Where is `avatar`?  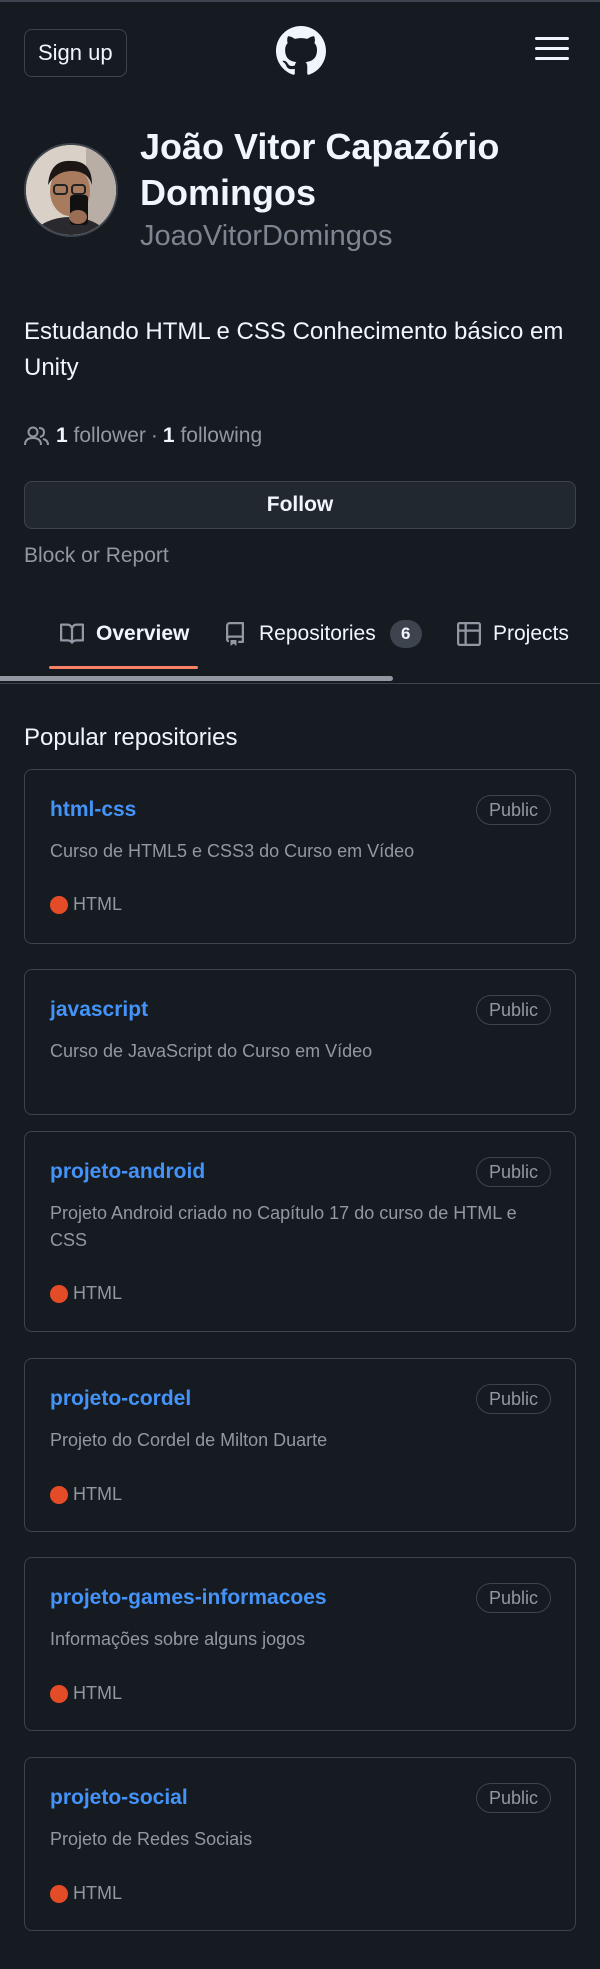 avatar is located at coordinates (71, 190).